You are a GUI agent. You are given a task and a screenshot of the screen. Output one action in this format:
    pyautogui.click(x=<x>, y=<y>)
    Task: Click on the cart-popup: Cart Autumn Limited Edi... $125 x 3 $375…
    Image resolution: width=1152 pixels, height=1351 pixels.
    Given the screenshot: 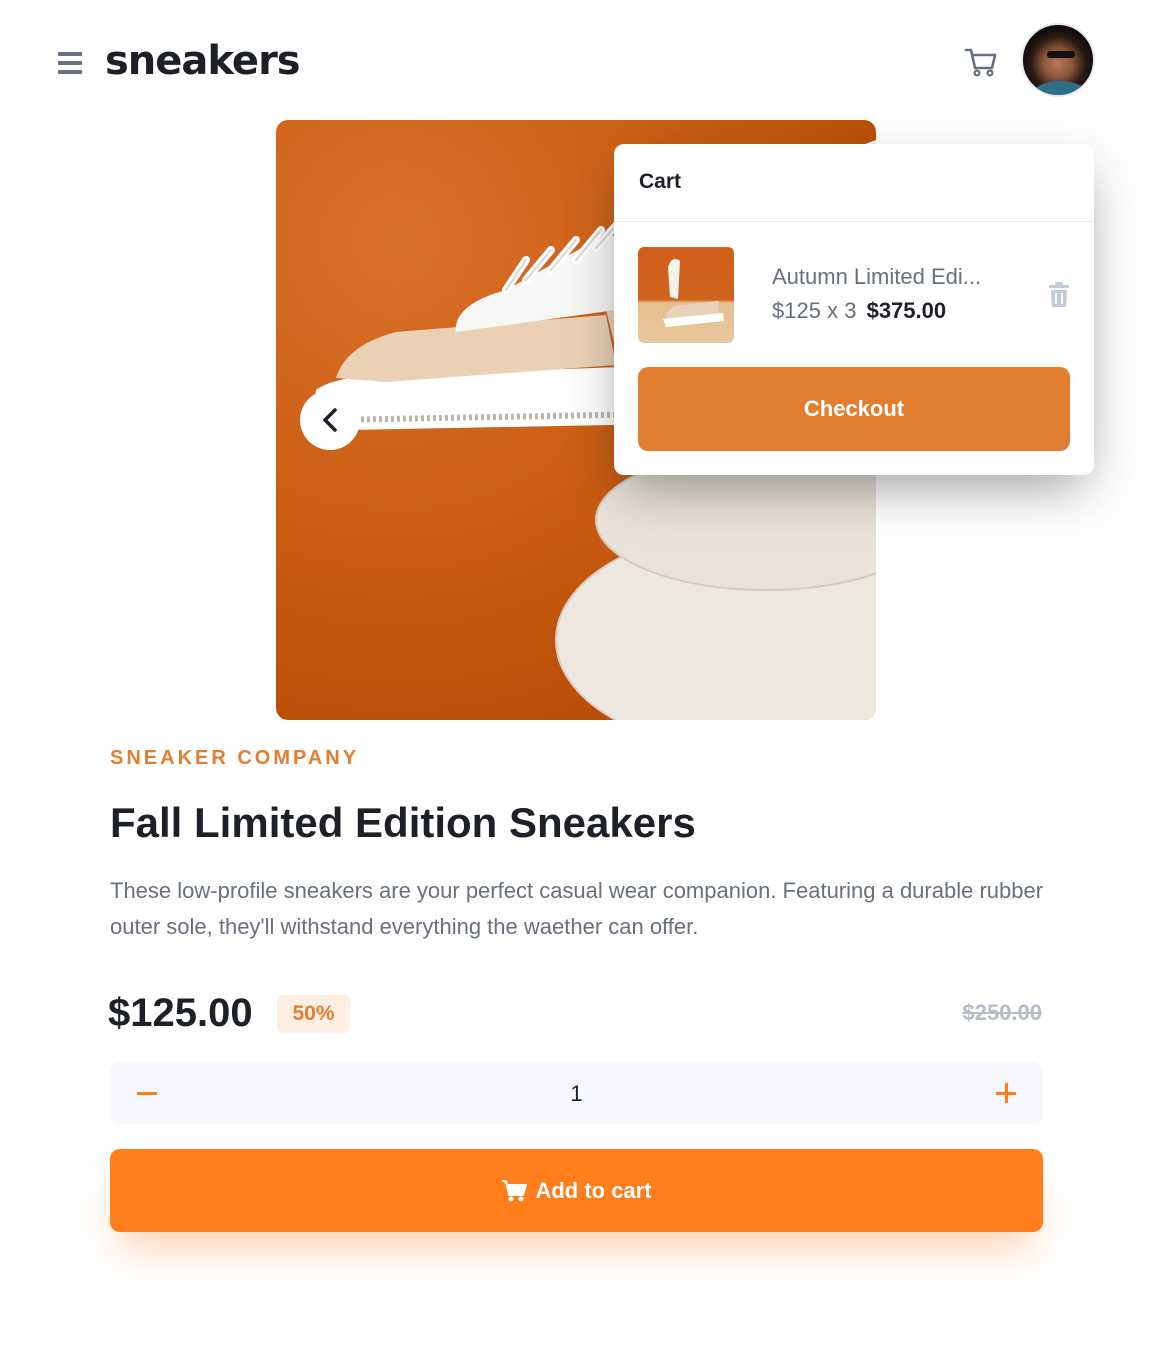 What is the action you would take?
    pyautogui.click(x=854, y=309)
    